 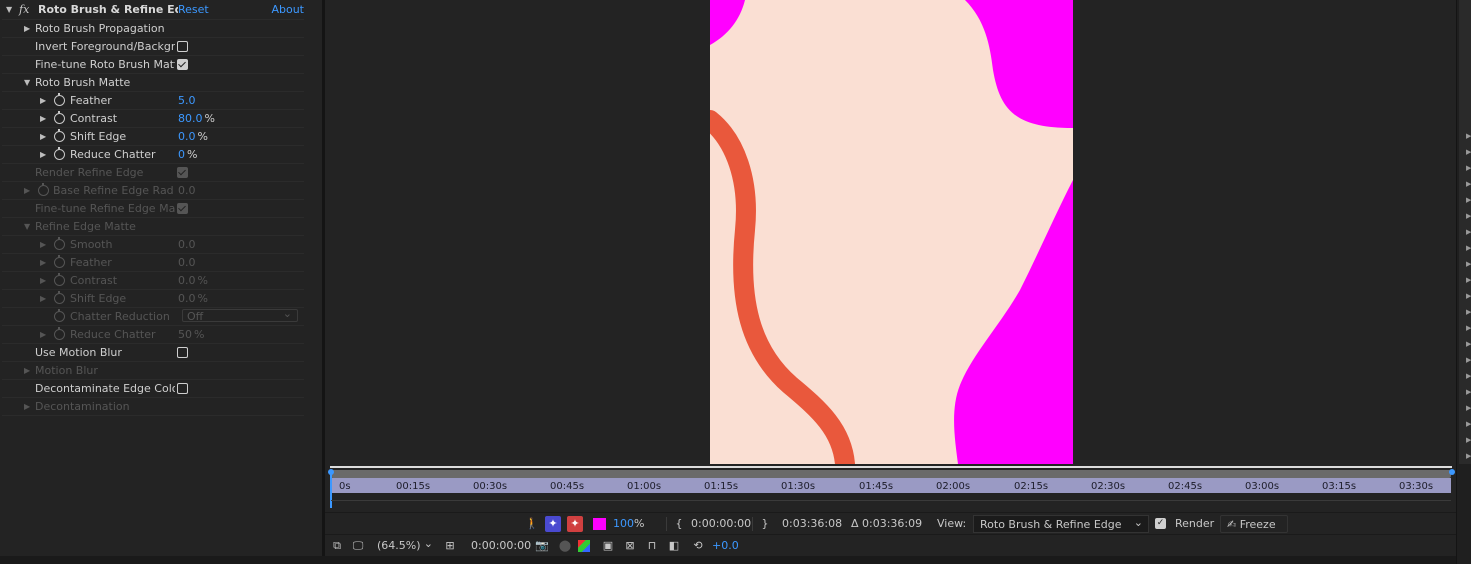 What do you see at coordinates (191, 334) in the screenshot?
I see `re-reduce-chatter-value: 50%` at bounding box center [191, 334].